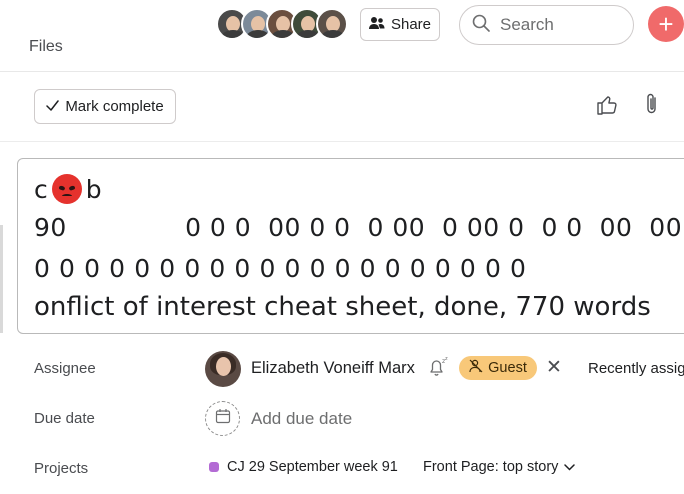 Image resolution: width=684 pixels, height=494 pixels. Describe the element at coordinates (301, 419) in the screenshot. I see `add-due-date: Add due date` at that location.